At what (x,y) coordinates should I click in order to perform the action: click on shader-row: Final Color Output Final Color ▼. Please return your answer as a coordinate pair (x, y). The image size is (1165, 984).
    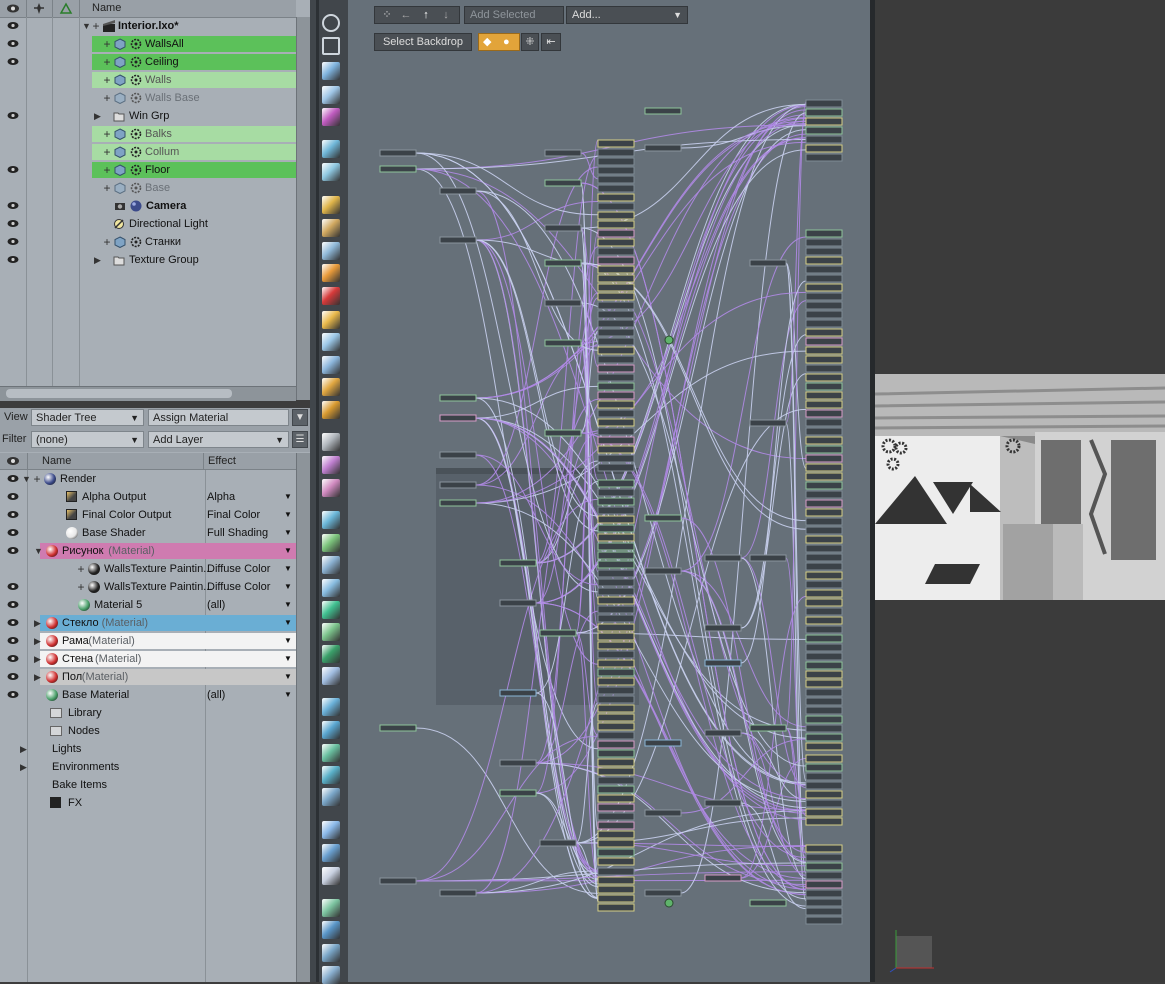
    Looking at the image, I should click on (148, 515).